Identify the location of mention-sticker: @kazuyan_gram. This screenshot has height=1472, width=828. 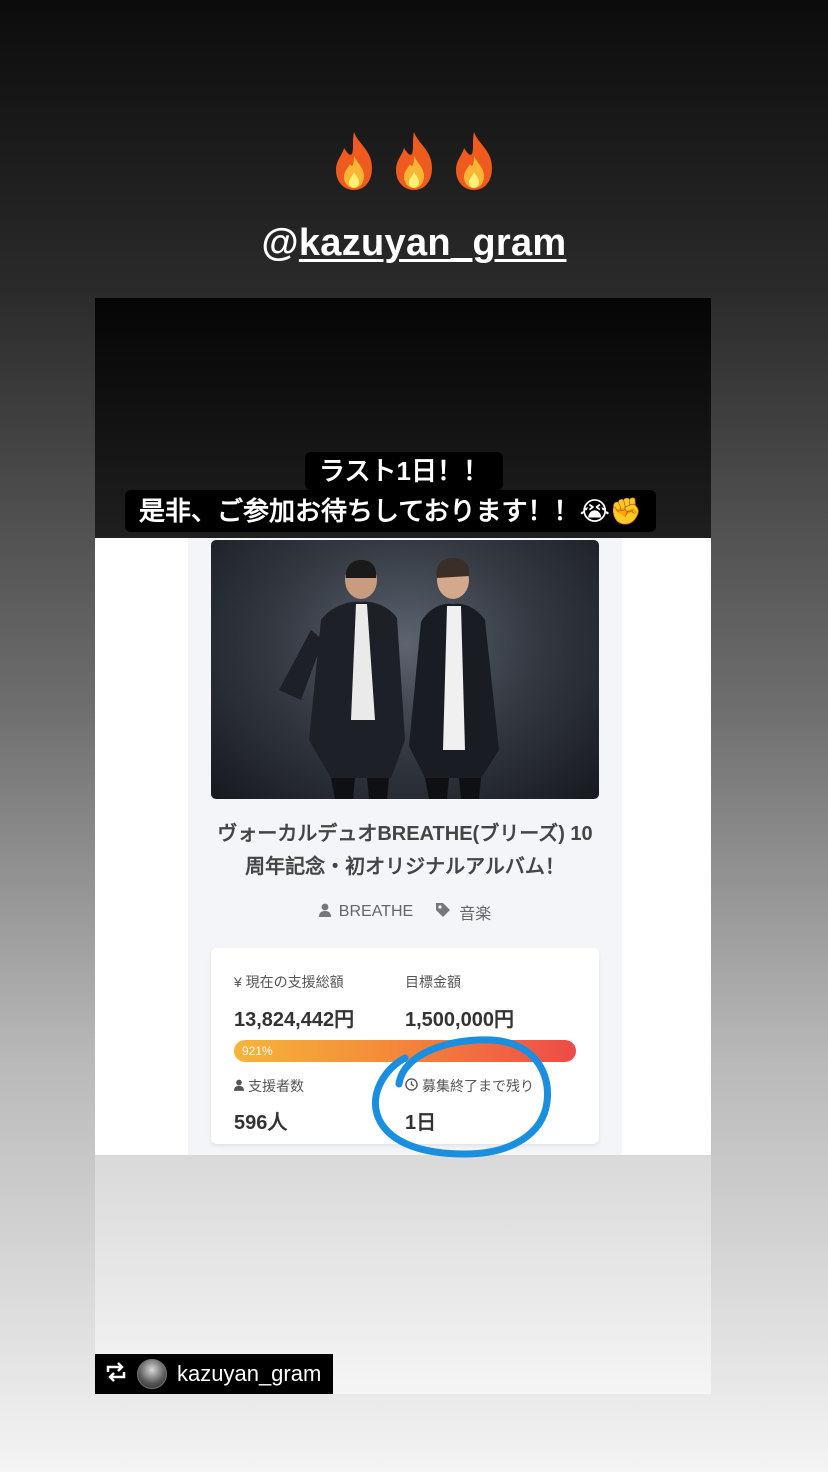
(414, 243).